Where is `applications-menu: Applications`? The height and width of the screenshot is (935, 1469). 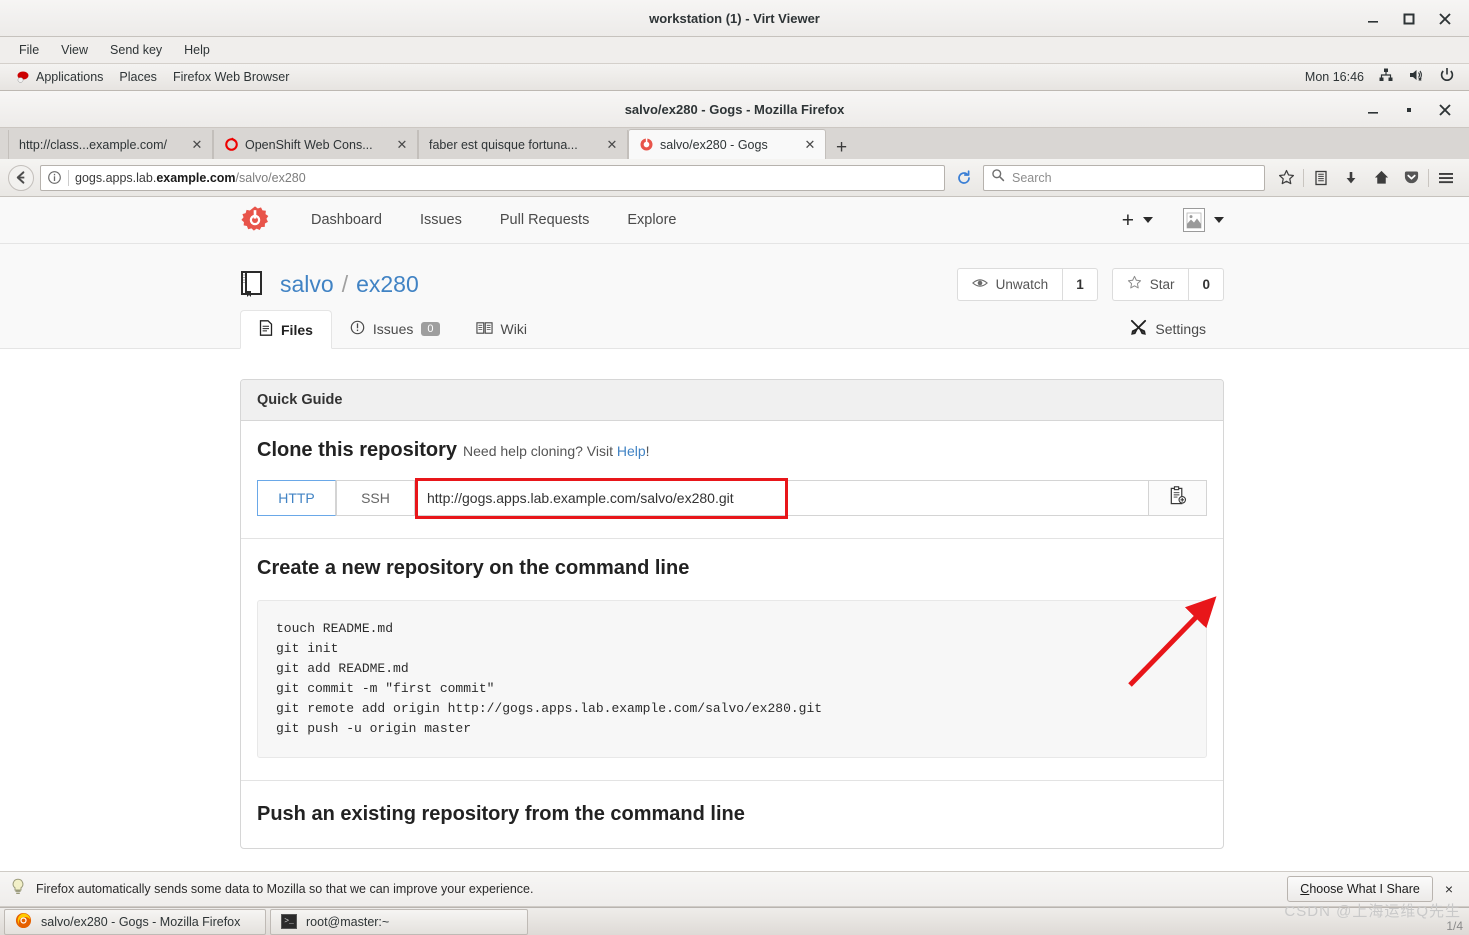 applications-menu: Applications is located at coordinates (59, 77).